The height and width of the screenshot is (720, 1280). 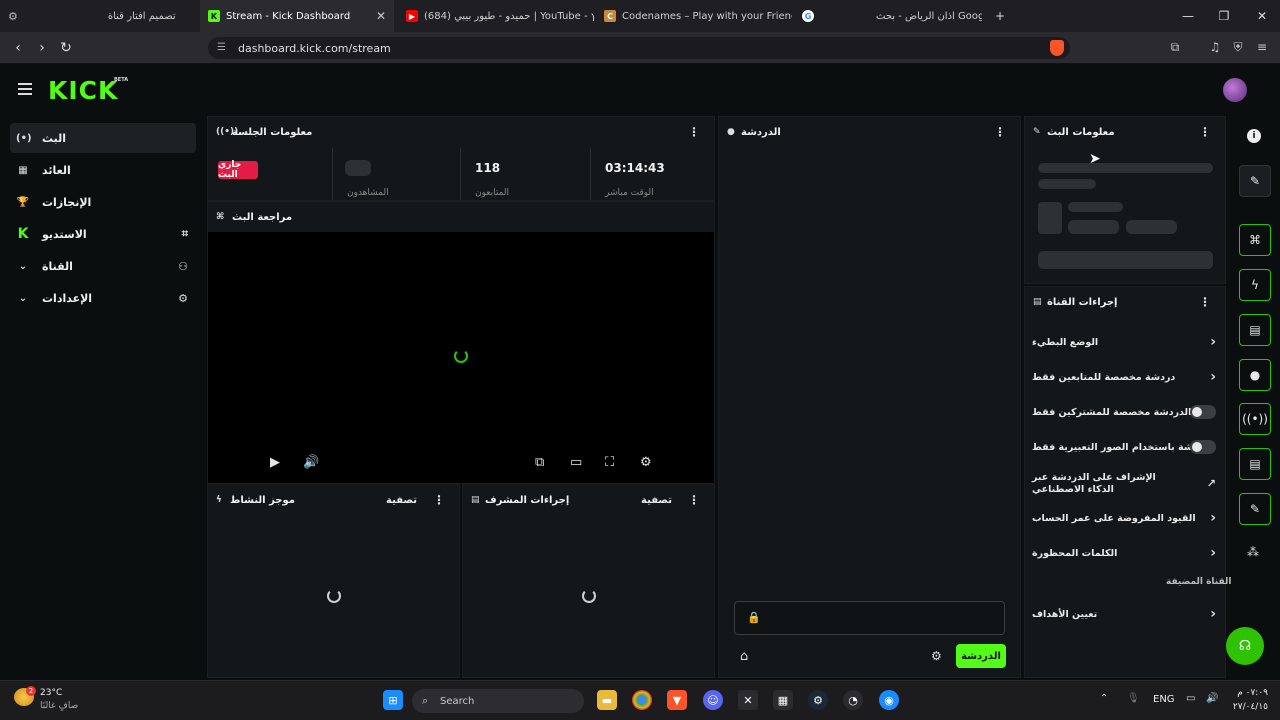 I want to click on menu-icon: ≡, so click(x=1262, y=48).